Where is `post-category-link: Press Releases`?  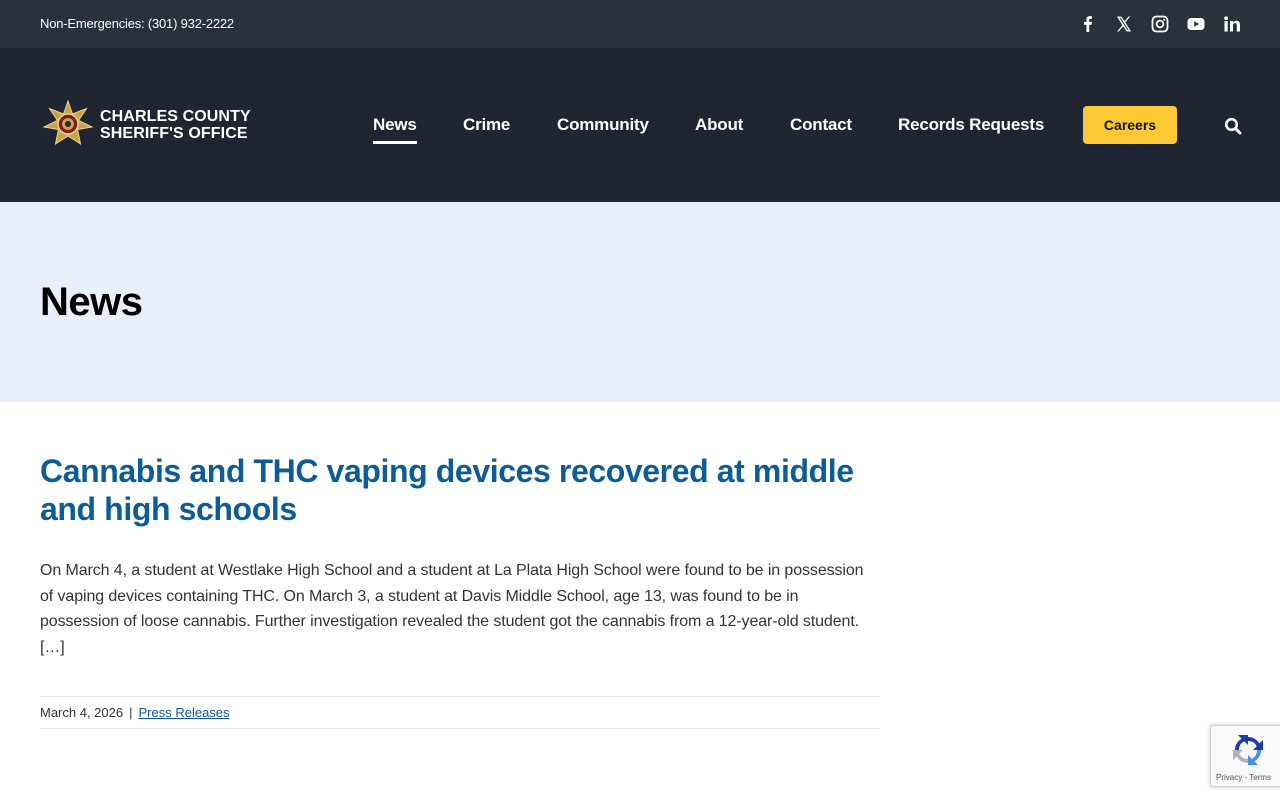
post-category-link: Press Releases is located at coordinates (184, 712).